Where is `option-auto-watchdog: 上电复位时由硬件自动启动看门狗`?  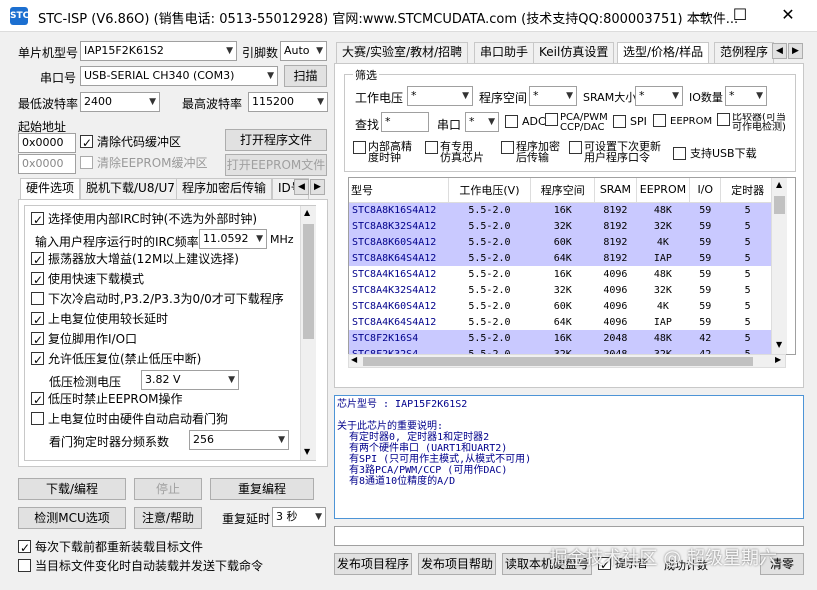
option-auto-watchdog: 上电复位时由硬件自动启动看门狗 is located at coordinates (129, 419).